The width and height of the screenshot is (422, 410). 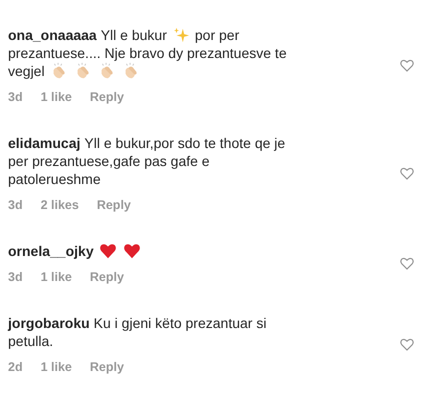 What do you see at coordinates (133, 35) in the screenshot?
I see `comment-text: Yll e bukur` at bounding box center [133, 35].